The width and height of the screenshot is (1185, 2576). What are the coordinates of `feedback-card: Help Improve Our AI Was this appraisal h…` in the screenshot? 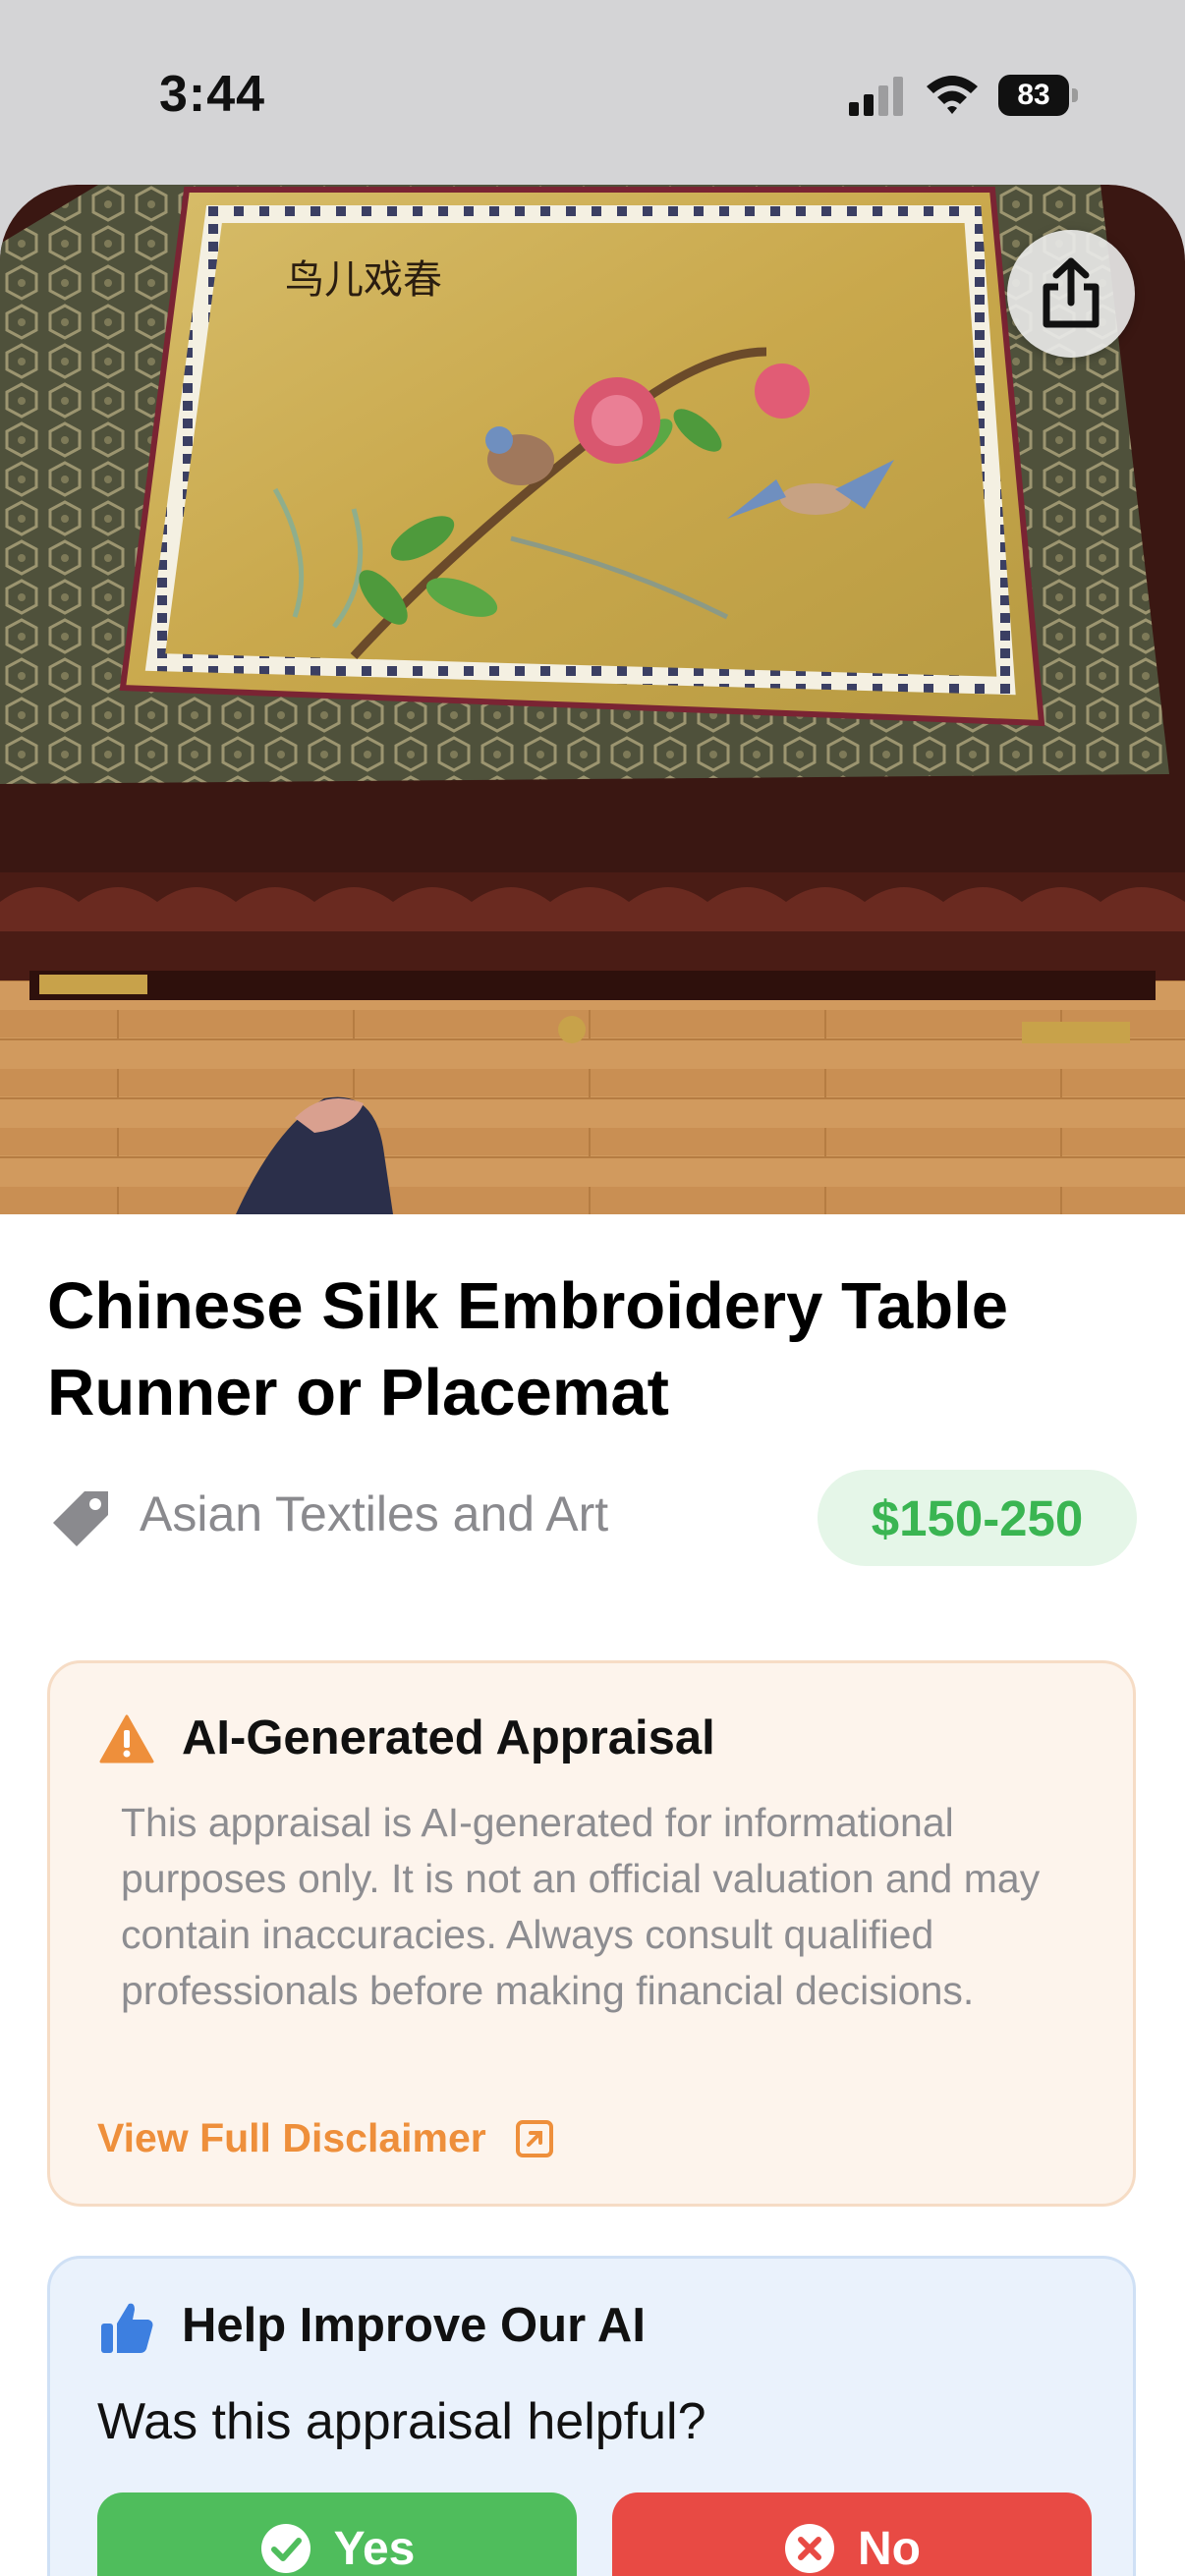 It's located at (592, 2416).